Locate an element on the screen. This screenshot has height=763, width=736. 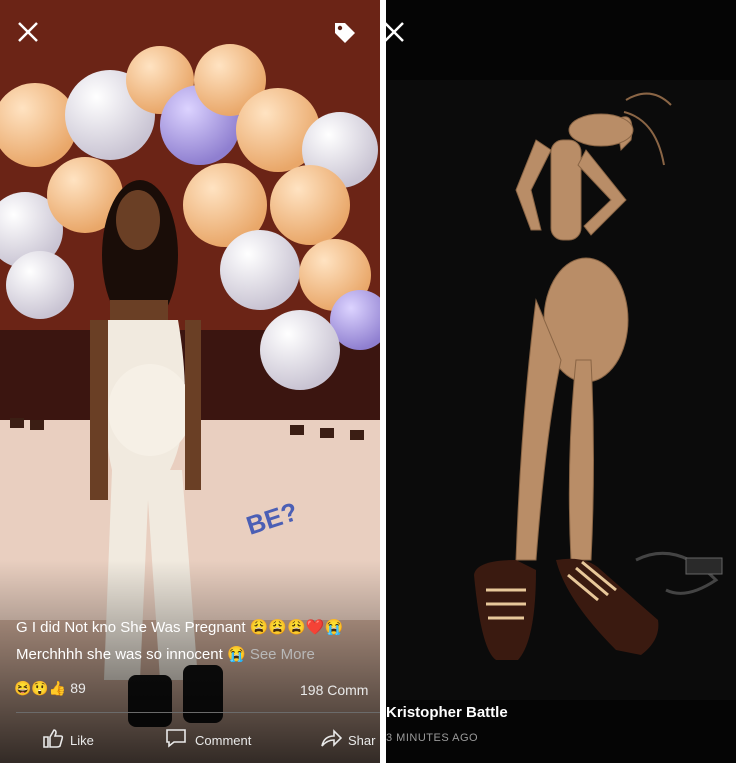
share-icon is located at coordinates (331, 740).